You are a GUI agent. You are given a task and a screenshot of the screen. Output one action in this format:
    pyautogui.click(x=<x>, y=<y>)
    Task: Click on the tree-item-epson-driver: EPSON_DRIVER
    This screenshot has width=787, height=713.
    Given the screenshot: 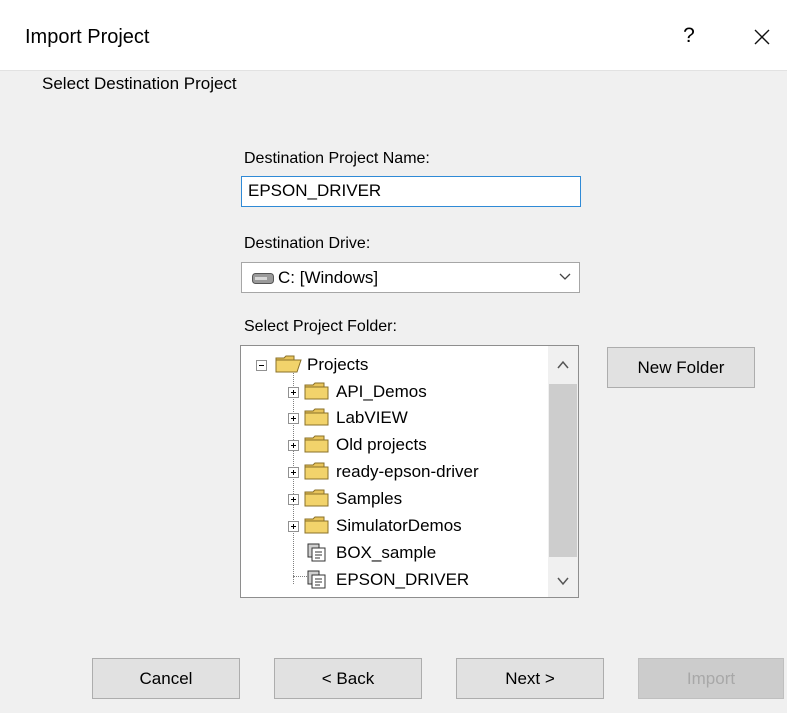 What is the action you would take?
    pyautogui.click(x=426, y=580)
    